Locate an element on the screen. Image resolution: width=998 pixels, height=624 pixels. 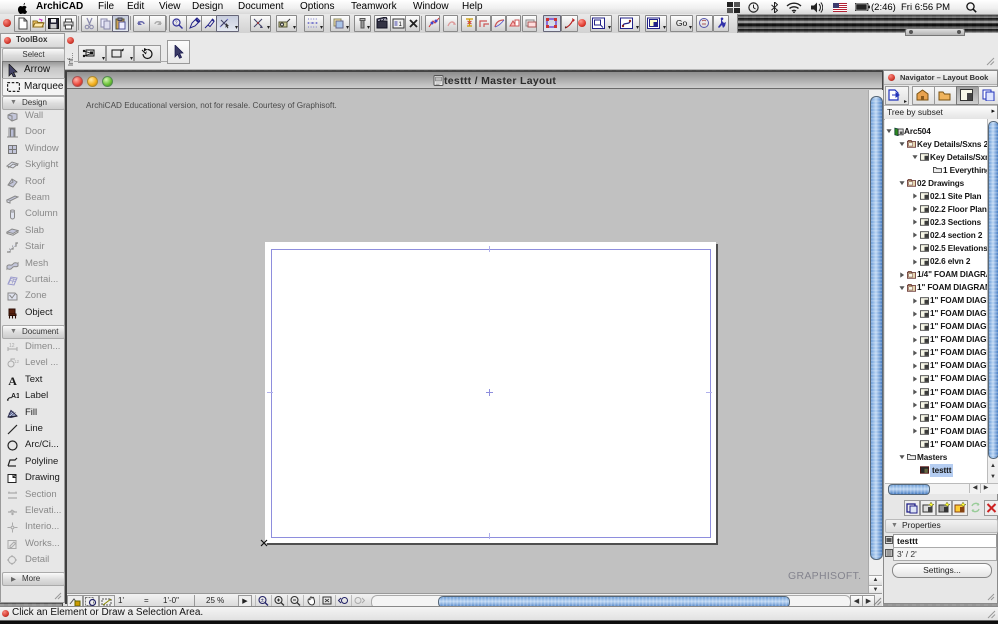
svg-text: A1 is located at coordinates (15, 396).